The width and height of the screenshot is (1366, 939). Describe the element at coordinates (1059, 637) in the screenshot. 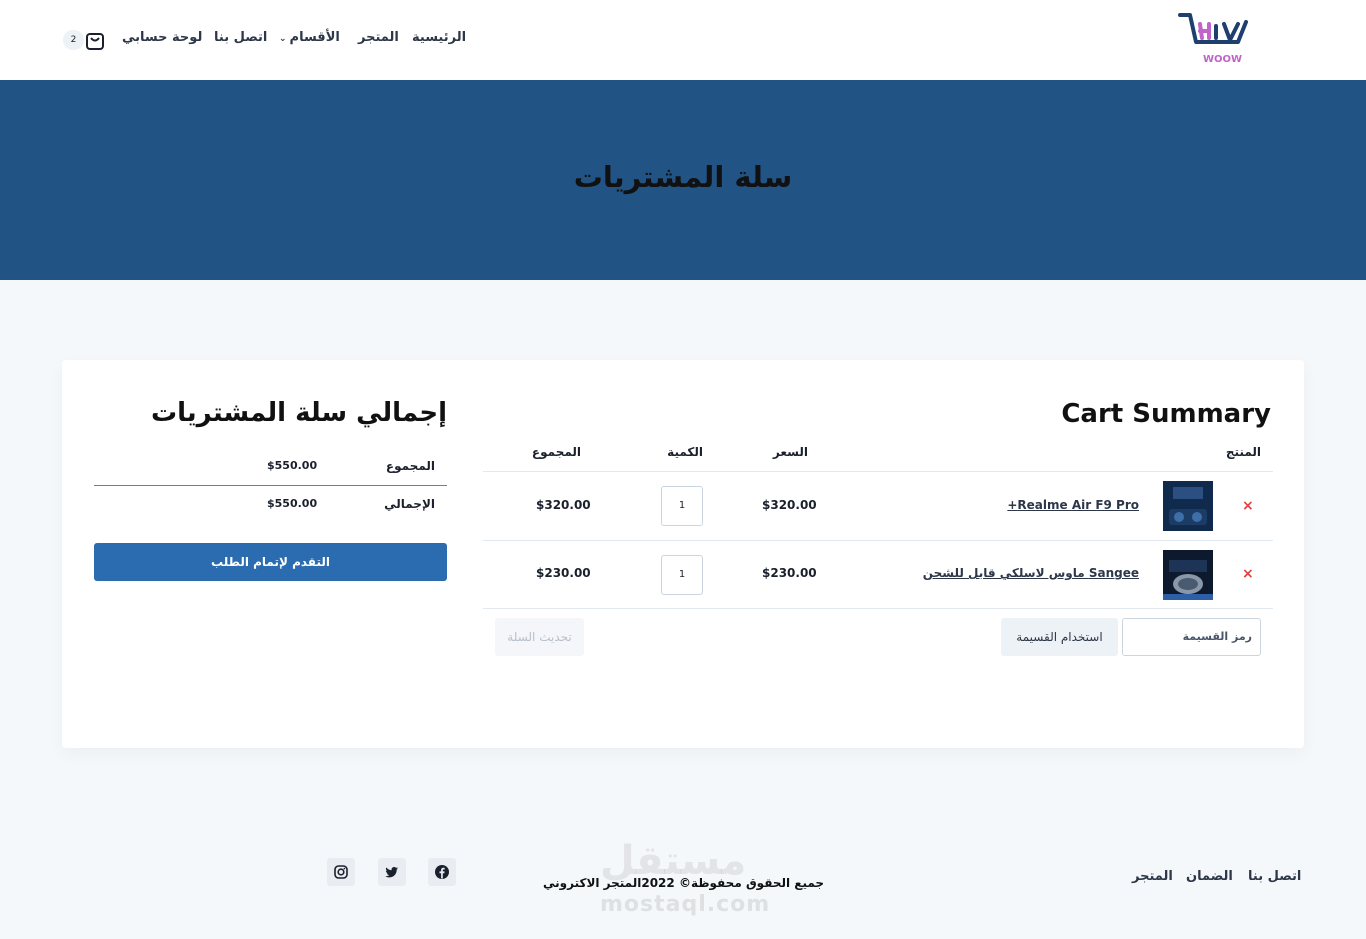

I see `apply-coupon-button: استخدام القسيمة` at that location.